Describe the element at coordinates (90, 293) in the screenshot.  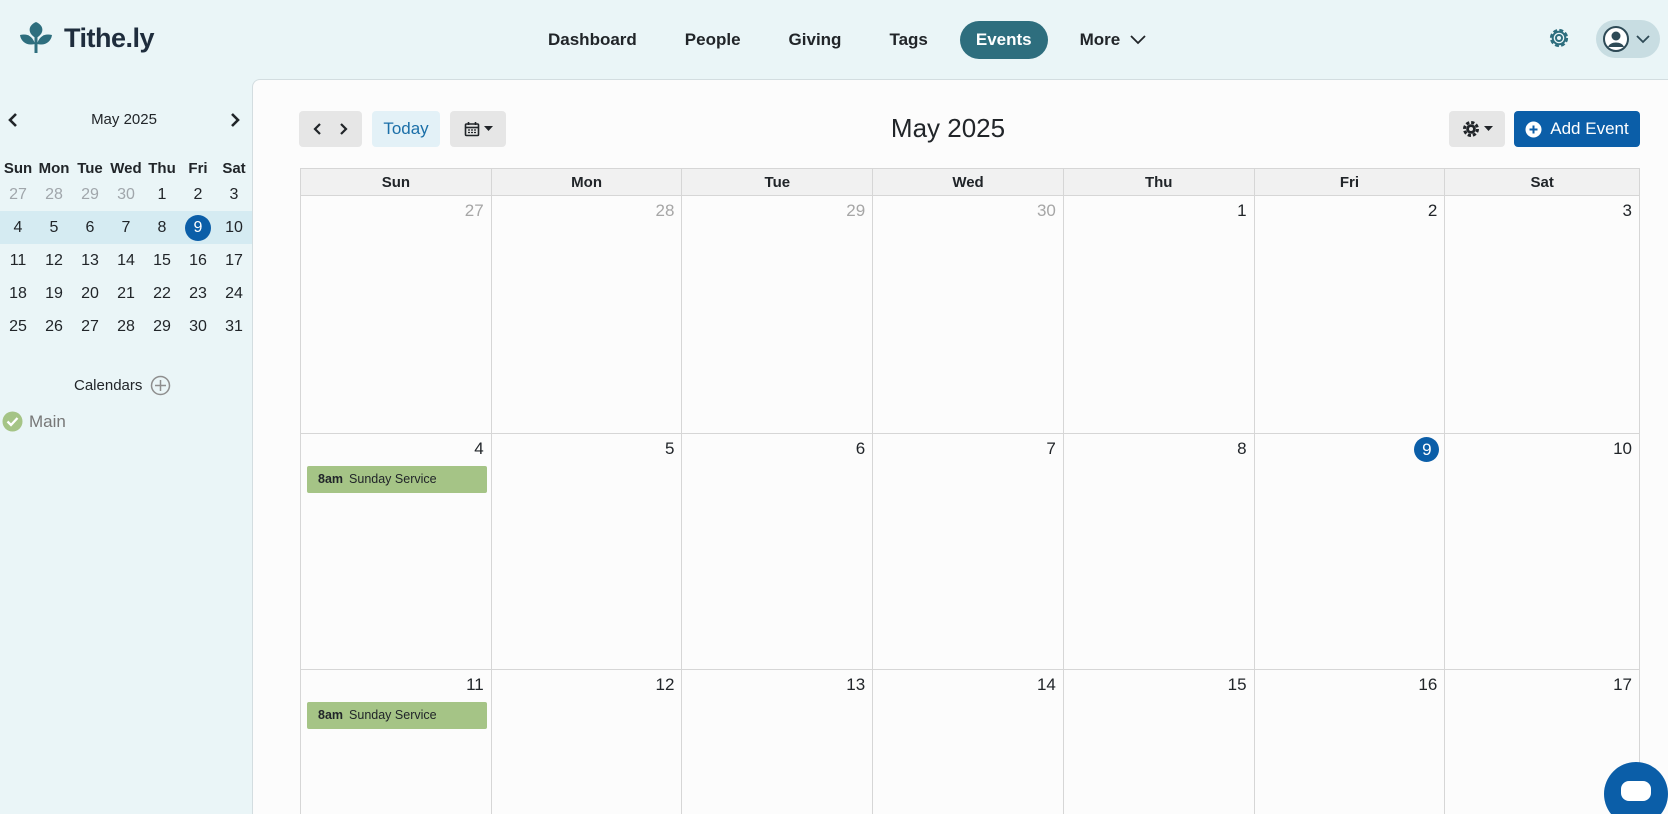
I see `mini-day: 20` at that location.